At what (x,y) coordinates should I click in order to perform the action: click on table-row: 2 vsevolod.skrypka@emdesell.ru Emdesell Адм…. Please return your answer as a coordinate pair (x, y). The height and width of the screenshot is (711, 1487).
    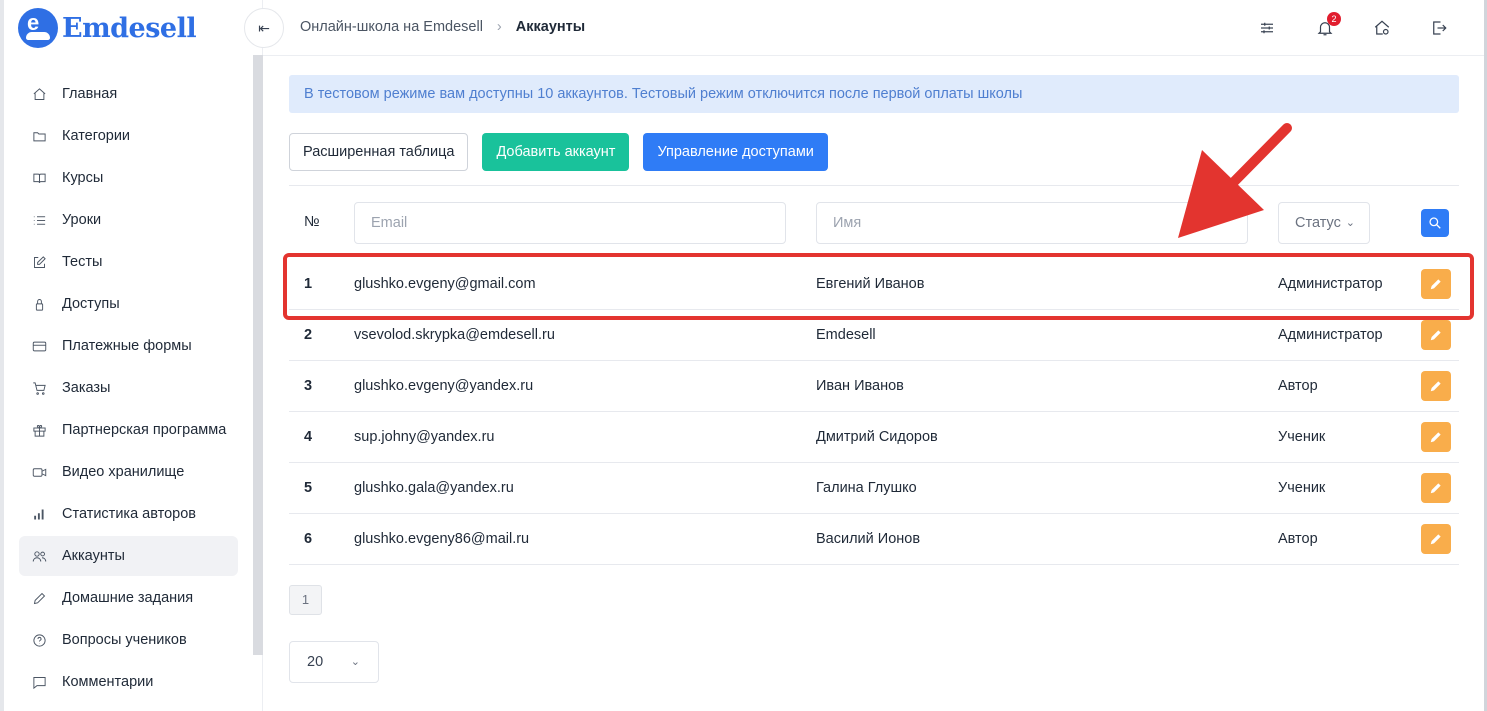
    Looking at the image, I should click on (874, 335).